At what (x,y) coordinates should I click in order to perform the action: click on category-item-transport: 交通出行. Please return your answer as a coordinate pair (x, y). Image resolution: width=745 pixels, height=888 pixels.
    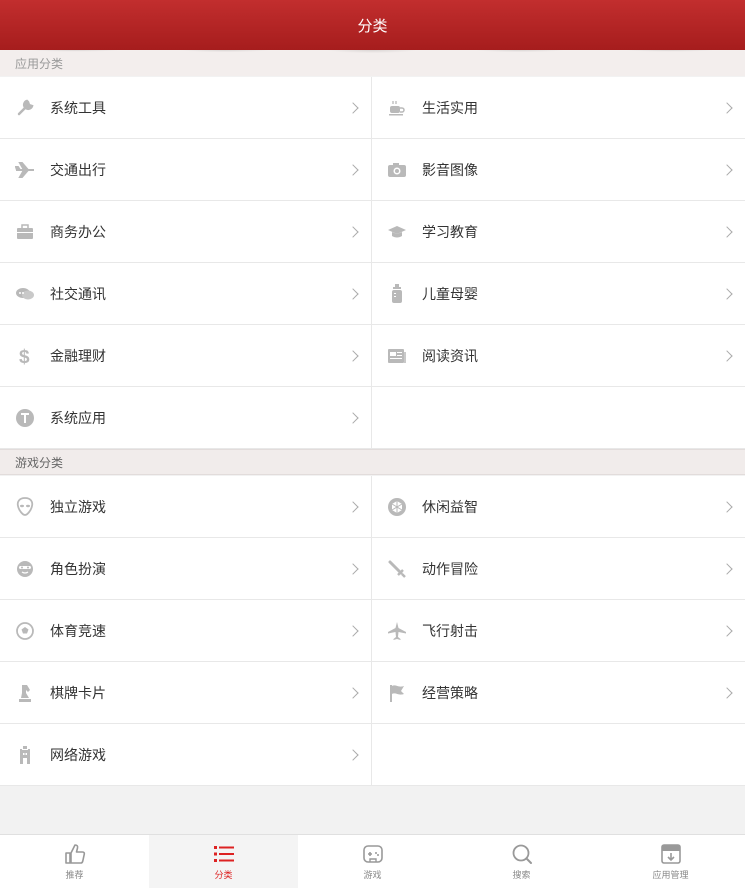
    Looking at the image, I should click on (186, 170).